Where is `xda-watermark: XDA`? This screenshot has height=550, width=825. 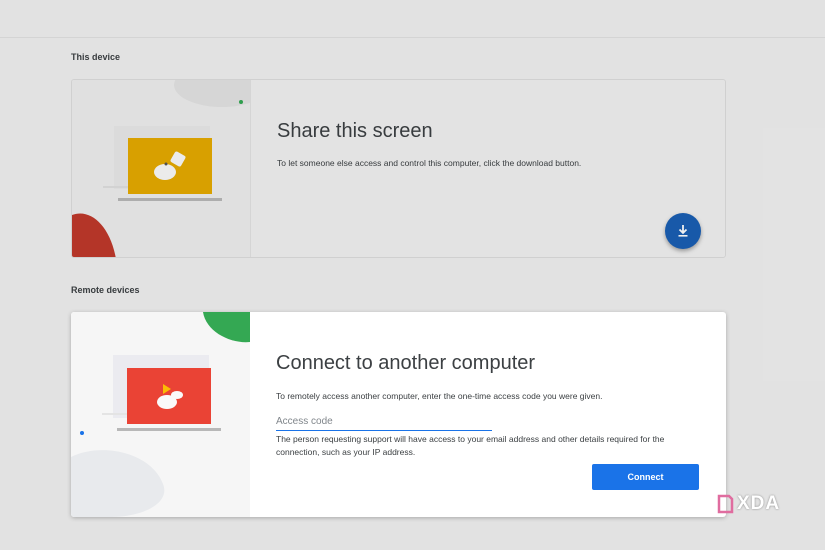 xda-watermark: XDA is located at coordinates (756, 504).